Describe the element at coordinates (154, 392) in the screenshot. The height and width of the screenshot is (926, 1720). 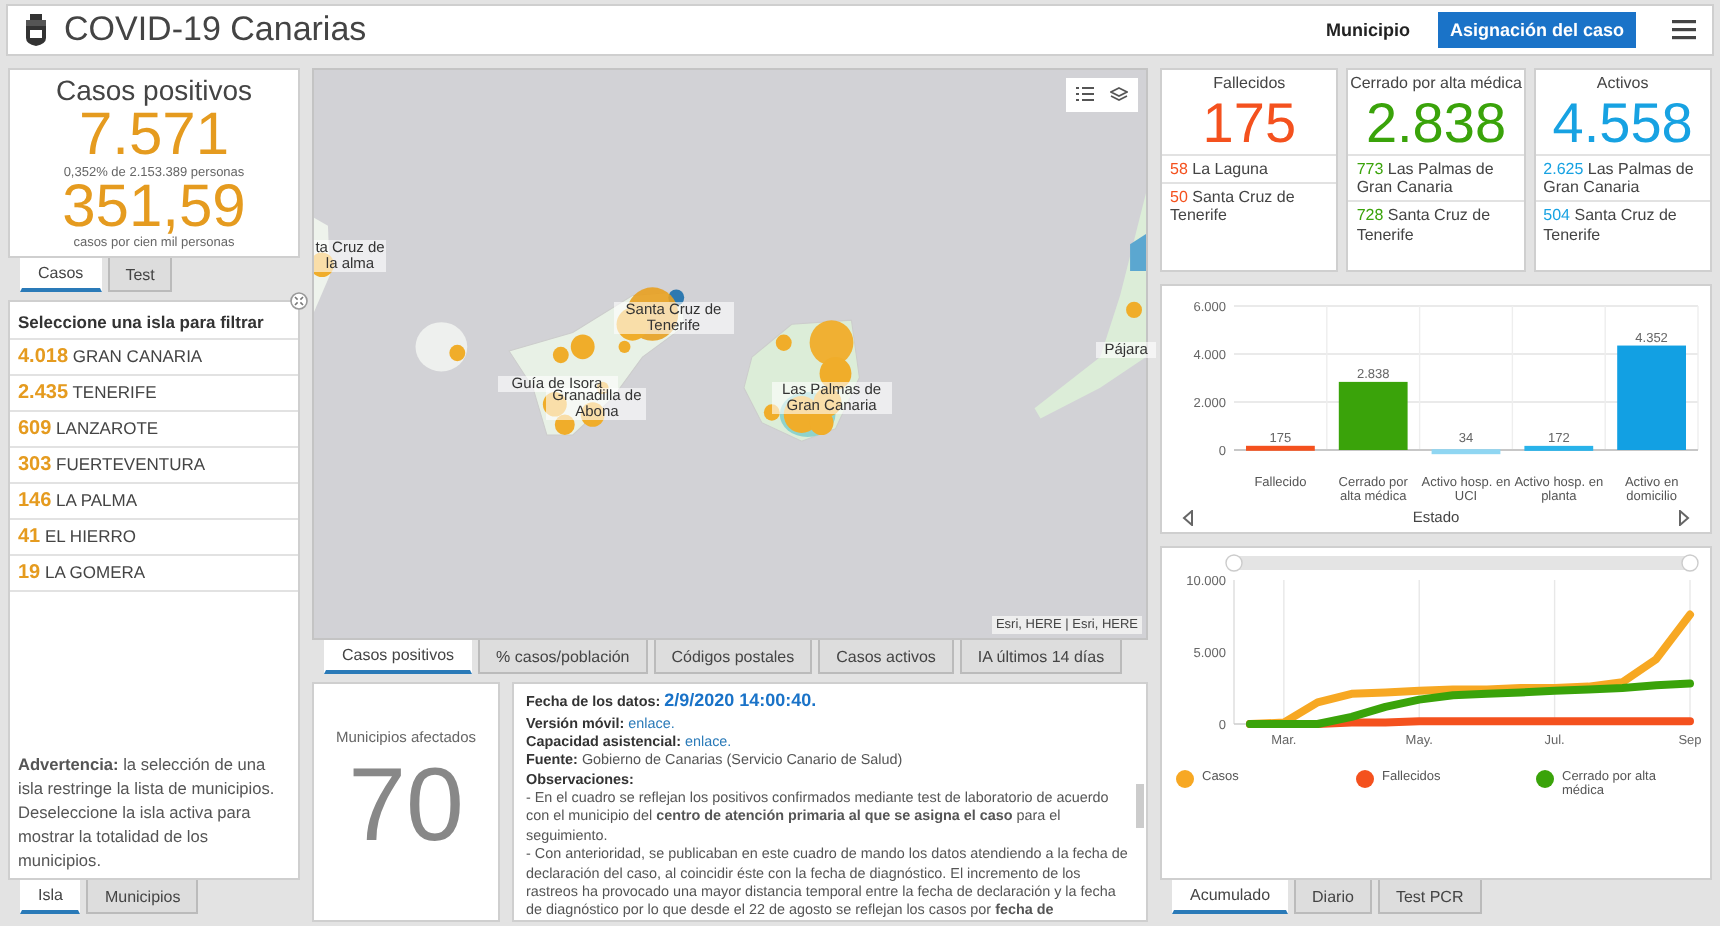
I see `island-list-item: 2.435 TENERIFE` at that location.